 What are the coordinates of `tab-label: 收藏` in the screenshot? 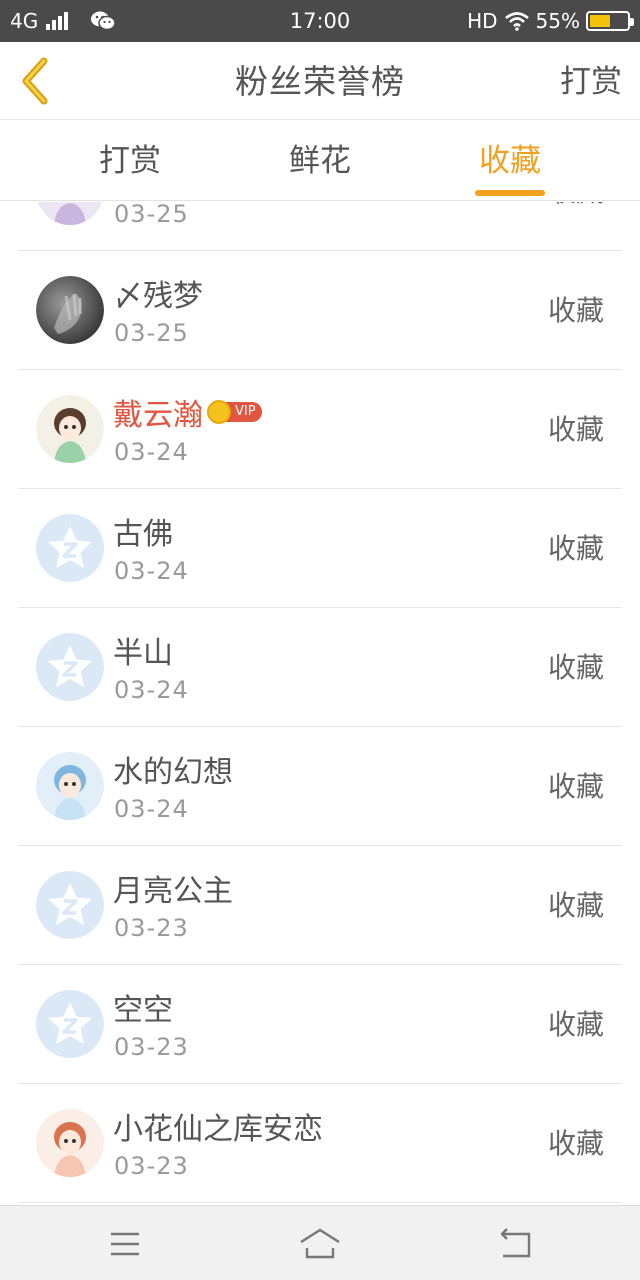 It's located at (510, 161).